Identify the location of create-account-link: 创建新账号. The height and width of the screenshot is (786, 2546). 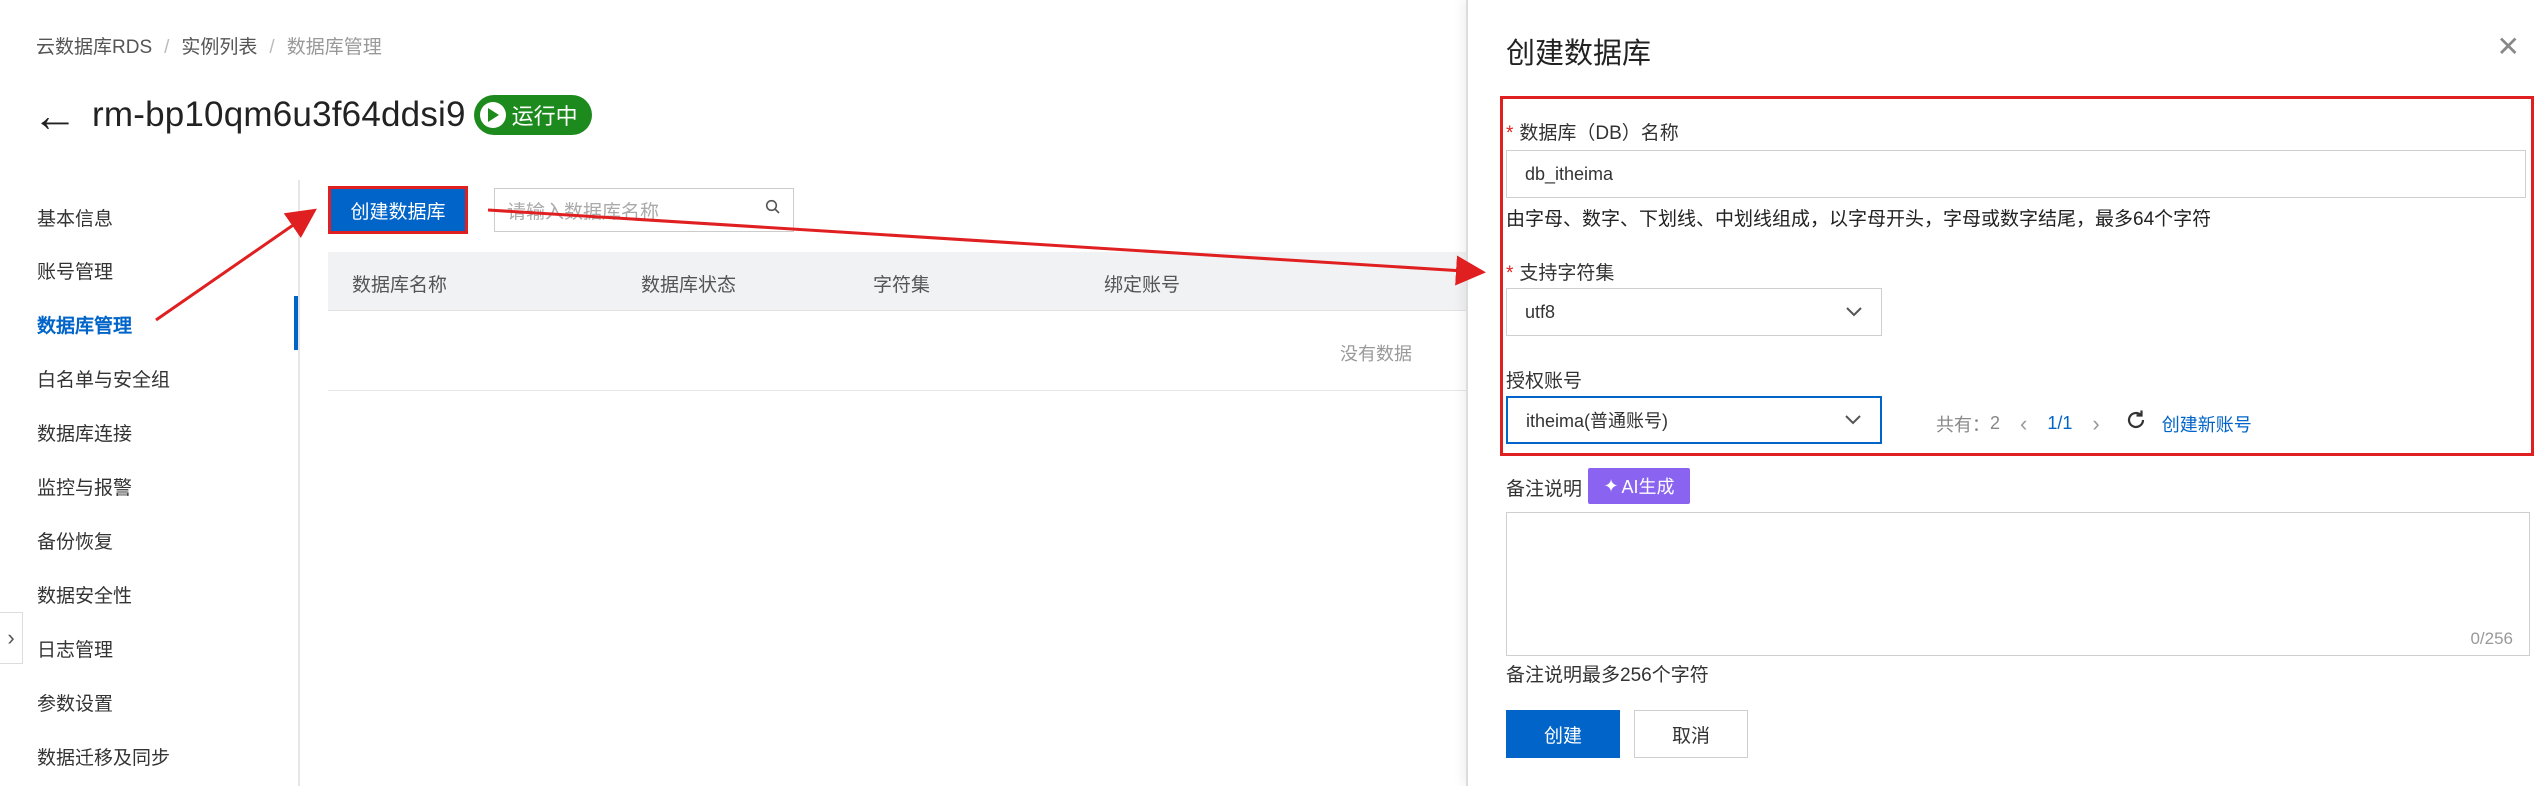
(2207, 424).